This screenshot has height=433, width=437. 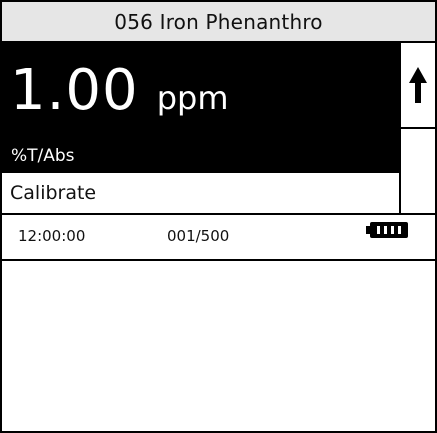 What do you see at coordinates (53, 193) in the screenshot?
I see `calibrate-label: Calibrate` at bounding box center [53, 193].